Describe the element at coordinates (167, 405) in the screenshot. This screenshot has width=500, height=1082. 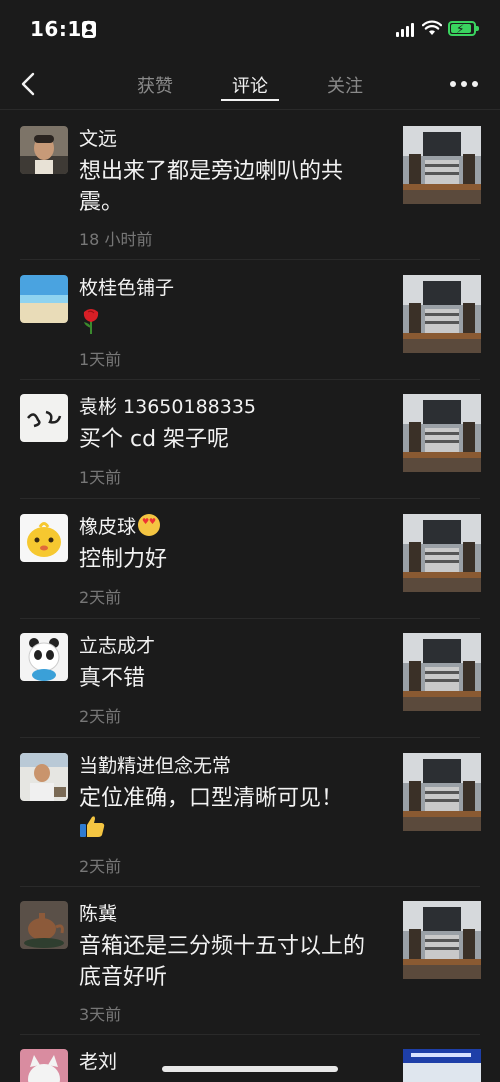
I see `user-name: 袁彬 13650188335` at that location.